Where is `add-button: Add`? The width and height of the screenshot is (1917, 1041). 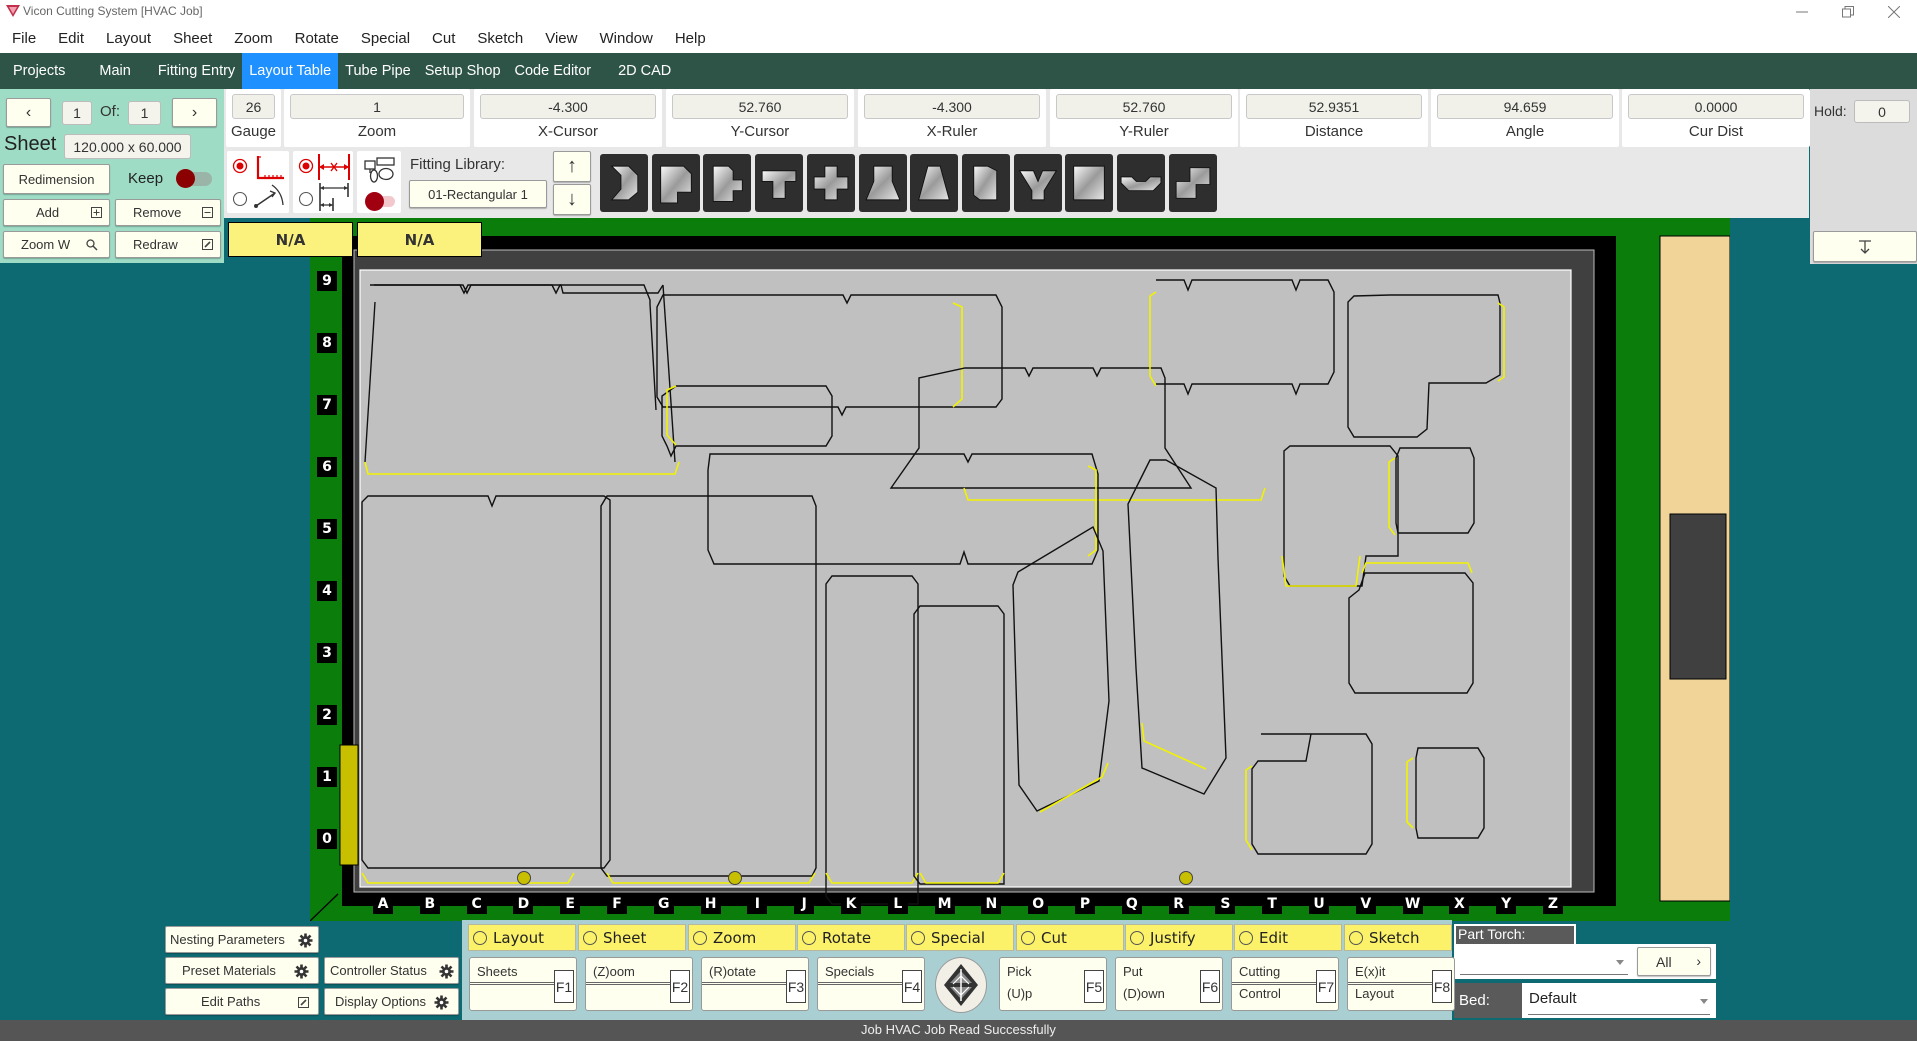 add-button: Add is located at coordinates (56, 212).